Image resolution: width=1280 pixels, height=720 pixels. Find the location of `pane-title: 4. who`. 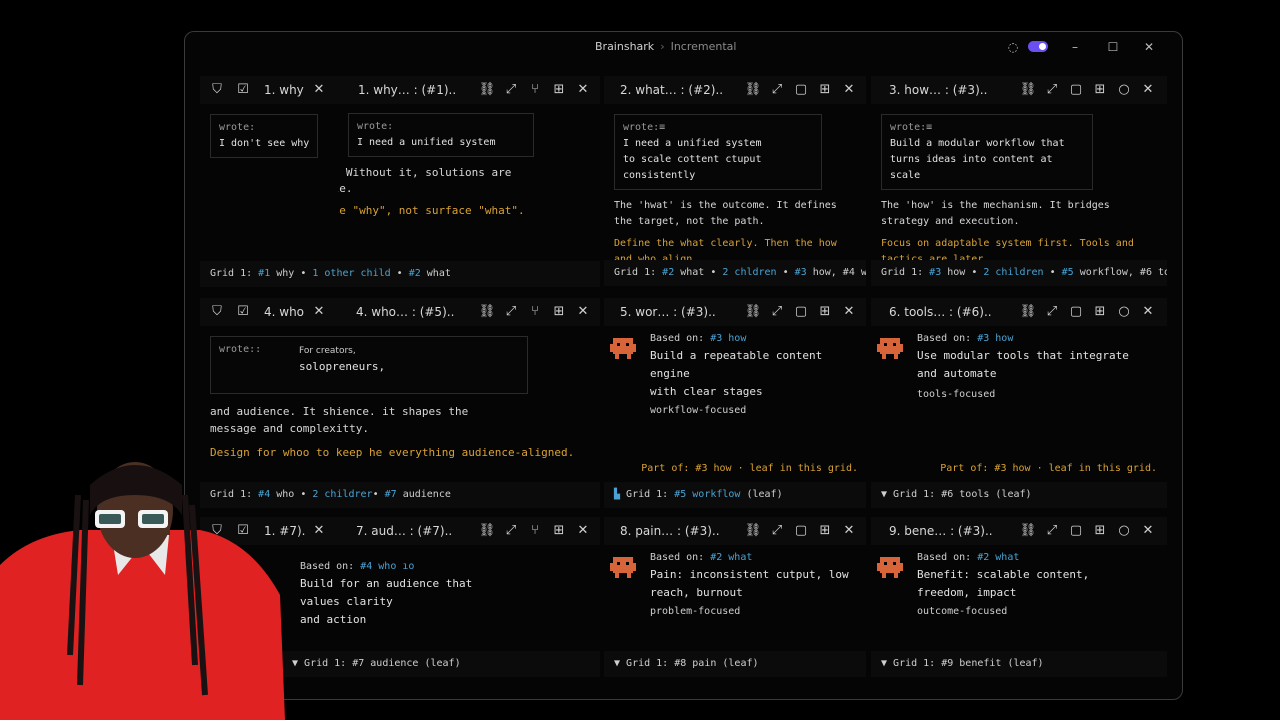

pane-title: 4. who is located at coordinates (284, 312).